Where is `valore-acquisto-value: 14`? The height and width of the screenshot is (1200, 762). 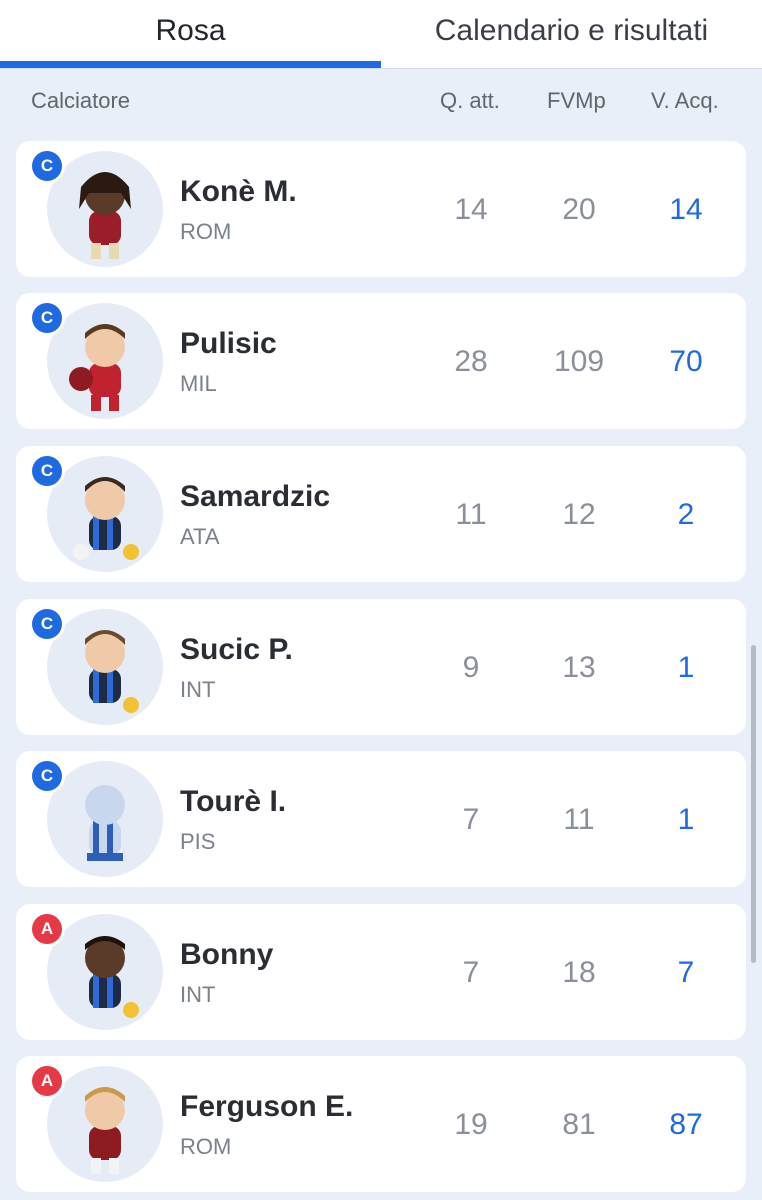
valore-acquisto-value: 14 is located at coordinates (686, 209).